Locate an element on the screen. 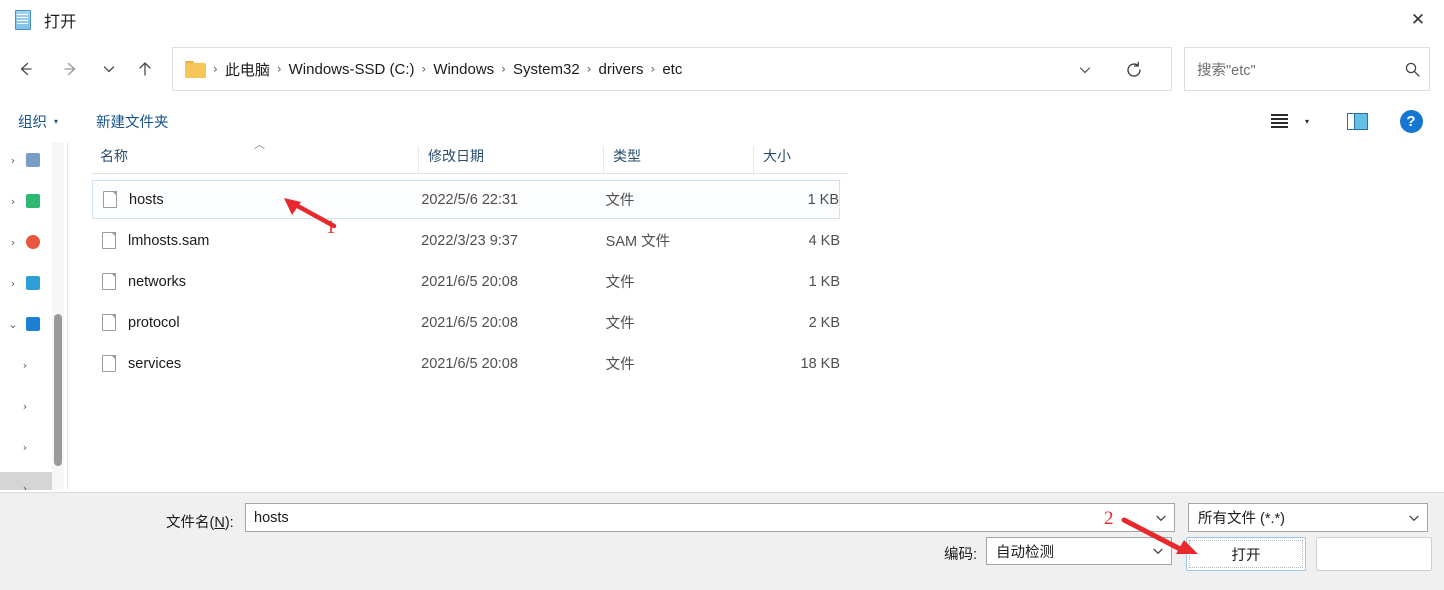  annotation-number-2: 2 is located at coordinates (1109, 518).